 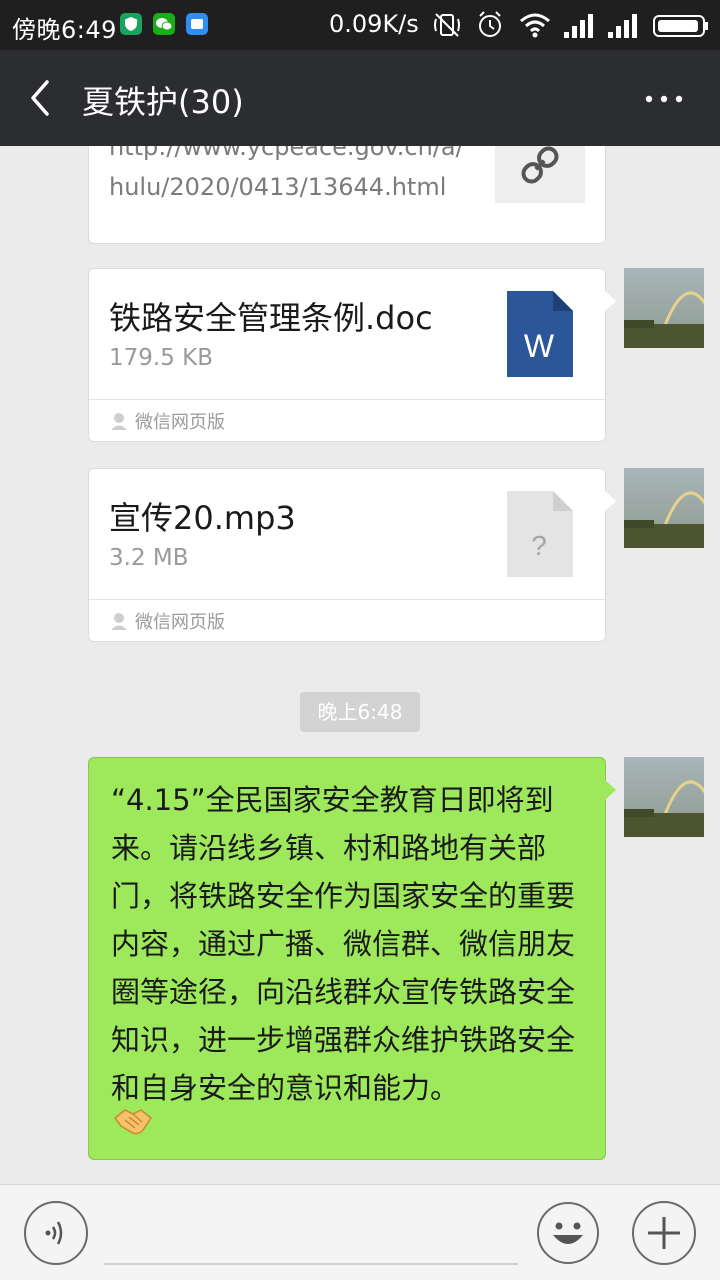 What do you see at coordinates (540, 174) in the screenshot?
I see `link-icon` at bounding box center [540, 174].